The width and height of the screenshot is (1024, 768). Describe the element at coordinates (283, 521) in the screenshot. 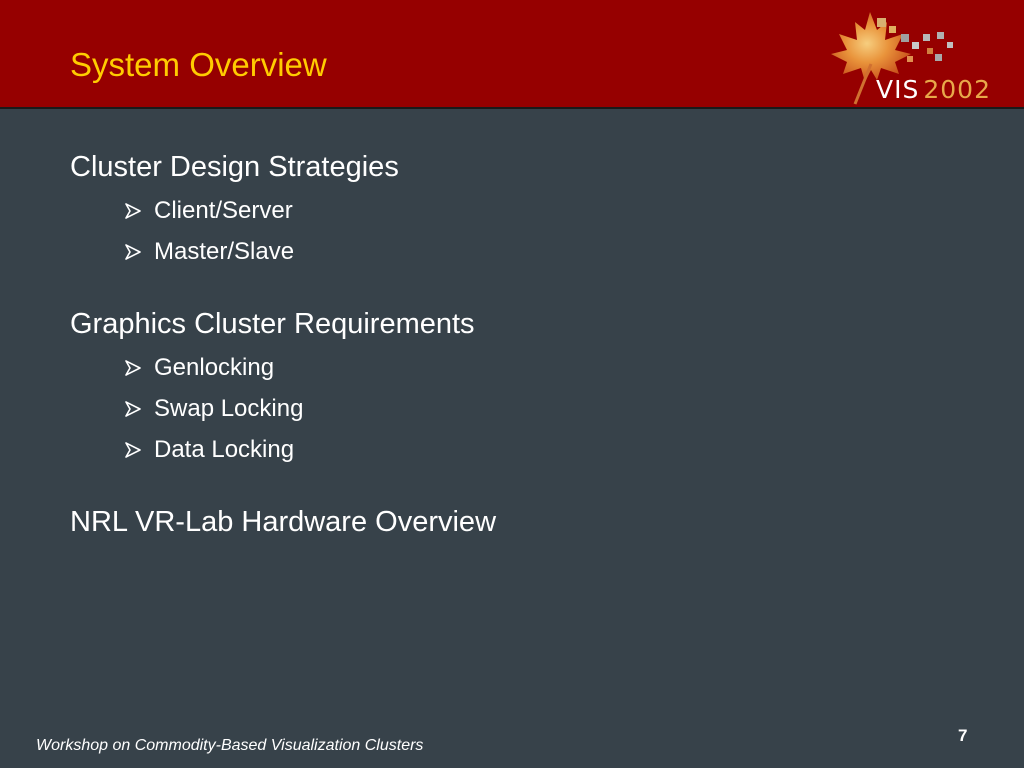

I see `section-heading: NRL VR-Lab Hardware Overview` at that location.